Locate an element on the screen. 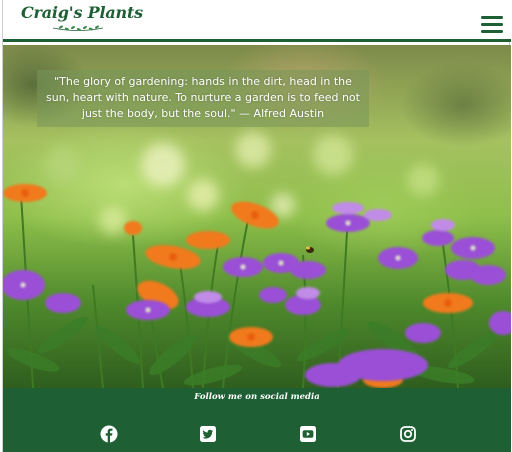  menu-bar-top is located at coordinates (492, 17).